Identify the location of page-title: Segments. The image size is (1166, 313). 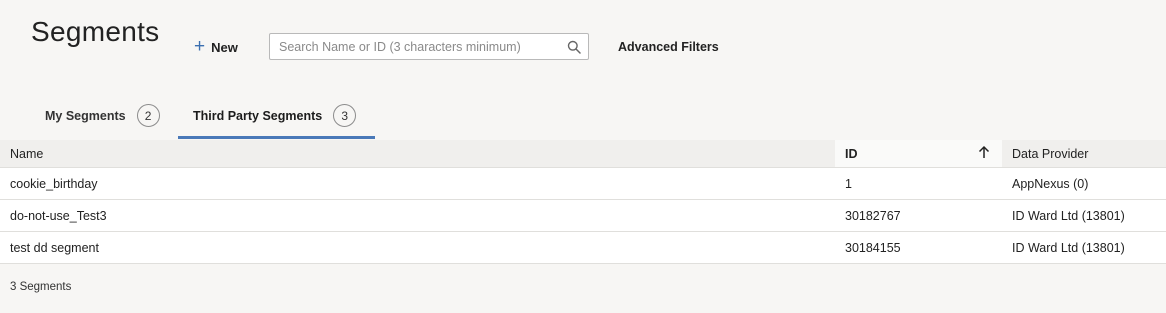
(95, 31).